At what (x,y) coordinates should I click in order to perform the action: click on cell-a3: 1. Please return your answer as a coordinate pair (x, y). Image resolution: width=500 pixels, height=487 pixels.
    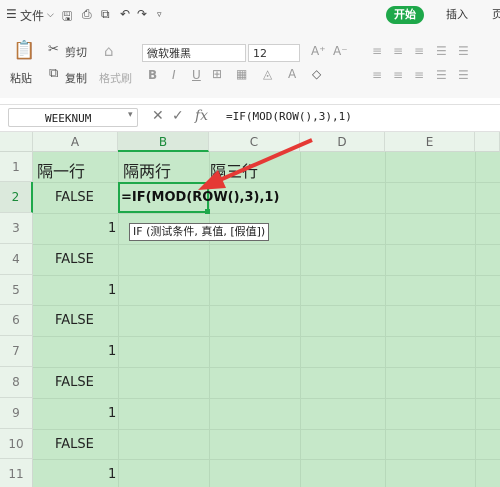
    Looking at the image, I should click on (112, 228).